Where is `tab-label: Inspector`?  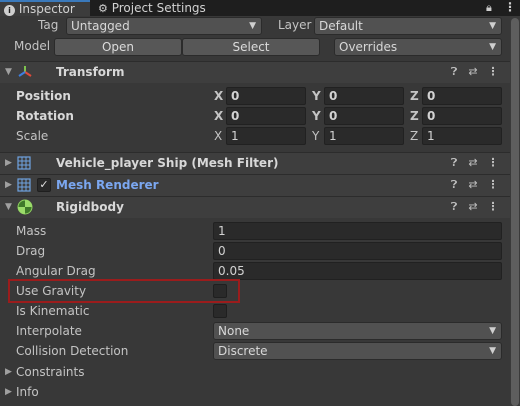 tab-label: Inspector is located at coordinates (46, 9).